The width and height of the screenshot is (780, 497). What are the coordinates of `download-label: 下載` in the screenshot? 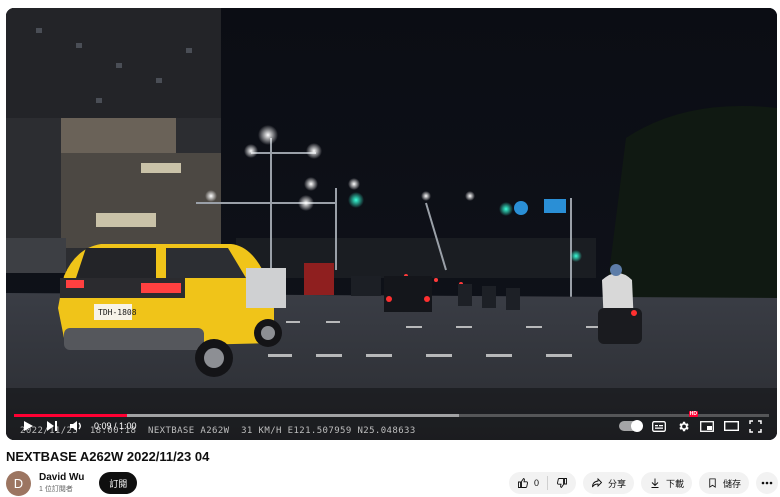 It's located at (674, 483).